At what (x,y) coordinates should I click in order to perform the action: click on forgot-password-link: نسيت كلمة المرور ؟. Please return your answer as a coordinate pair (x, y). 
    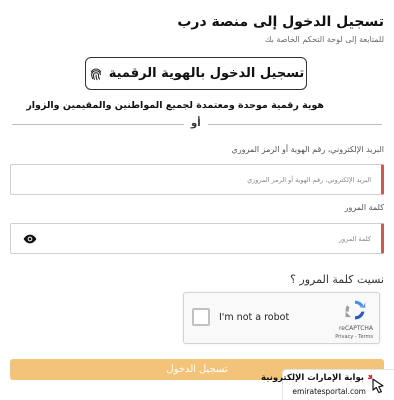
    Looking at the image, I should click on (337, 279).